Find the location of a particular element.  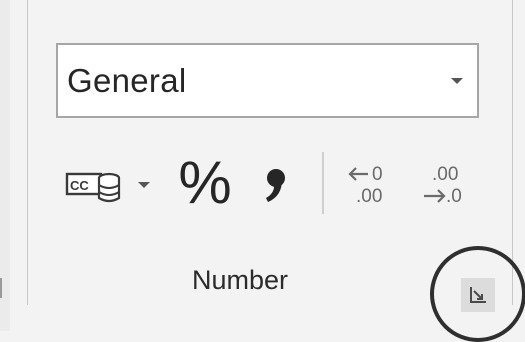

percent-icon: % is located at coordinates (205, 182).